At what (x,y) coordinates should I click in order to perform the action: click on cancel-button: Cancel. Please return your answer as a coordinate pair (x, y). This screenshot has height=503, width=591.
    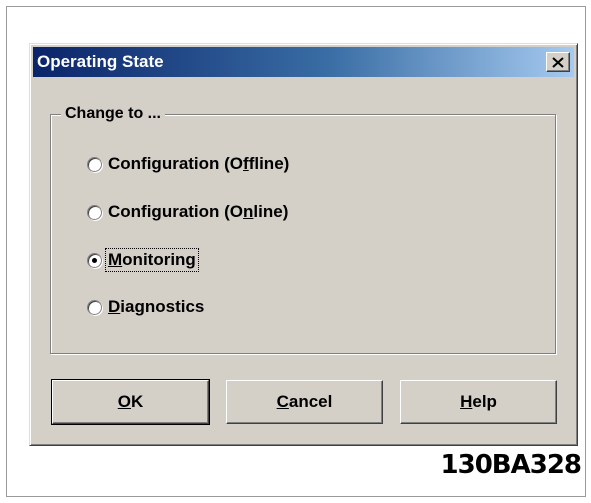
    Looking at the image, I should click on (304, 402).